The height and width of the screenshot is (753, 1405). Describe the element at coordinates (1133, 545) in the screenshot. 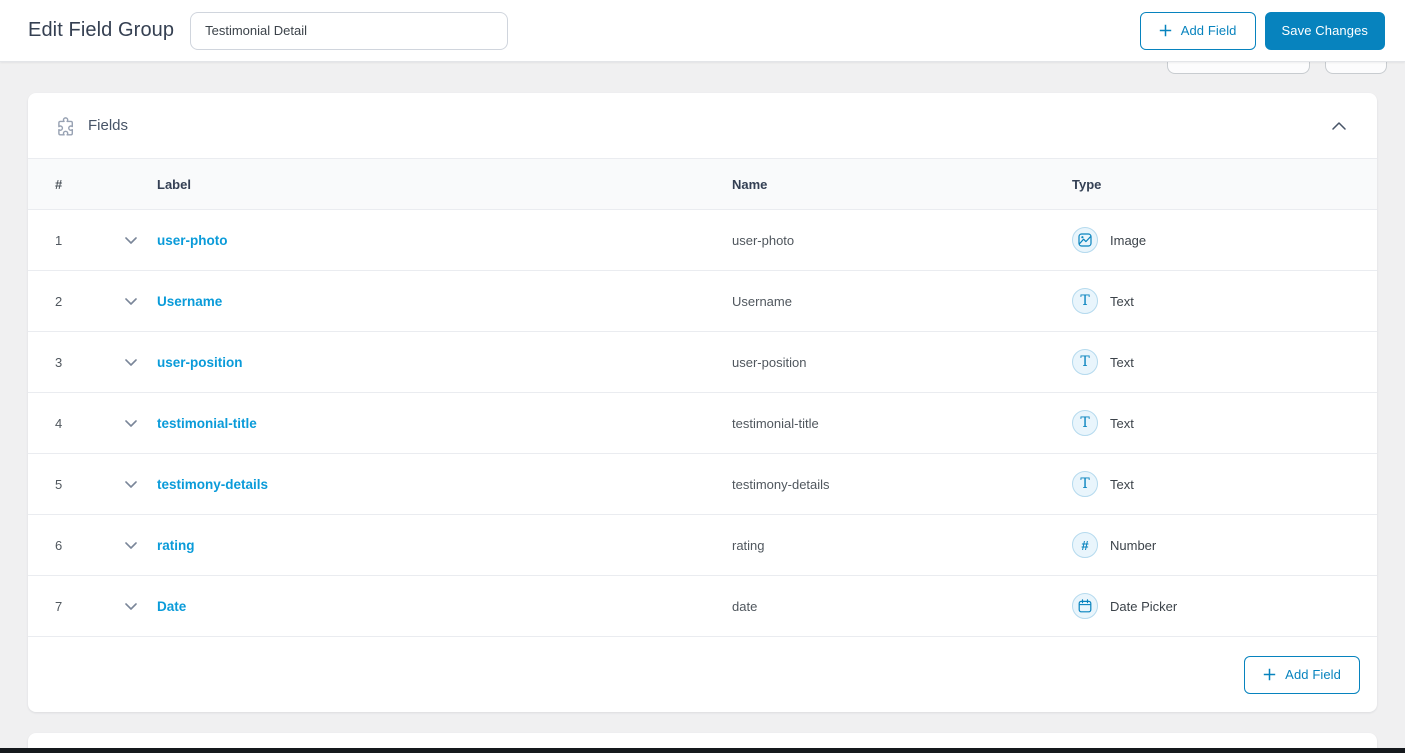

I see `field-type-label: Number` at that location.